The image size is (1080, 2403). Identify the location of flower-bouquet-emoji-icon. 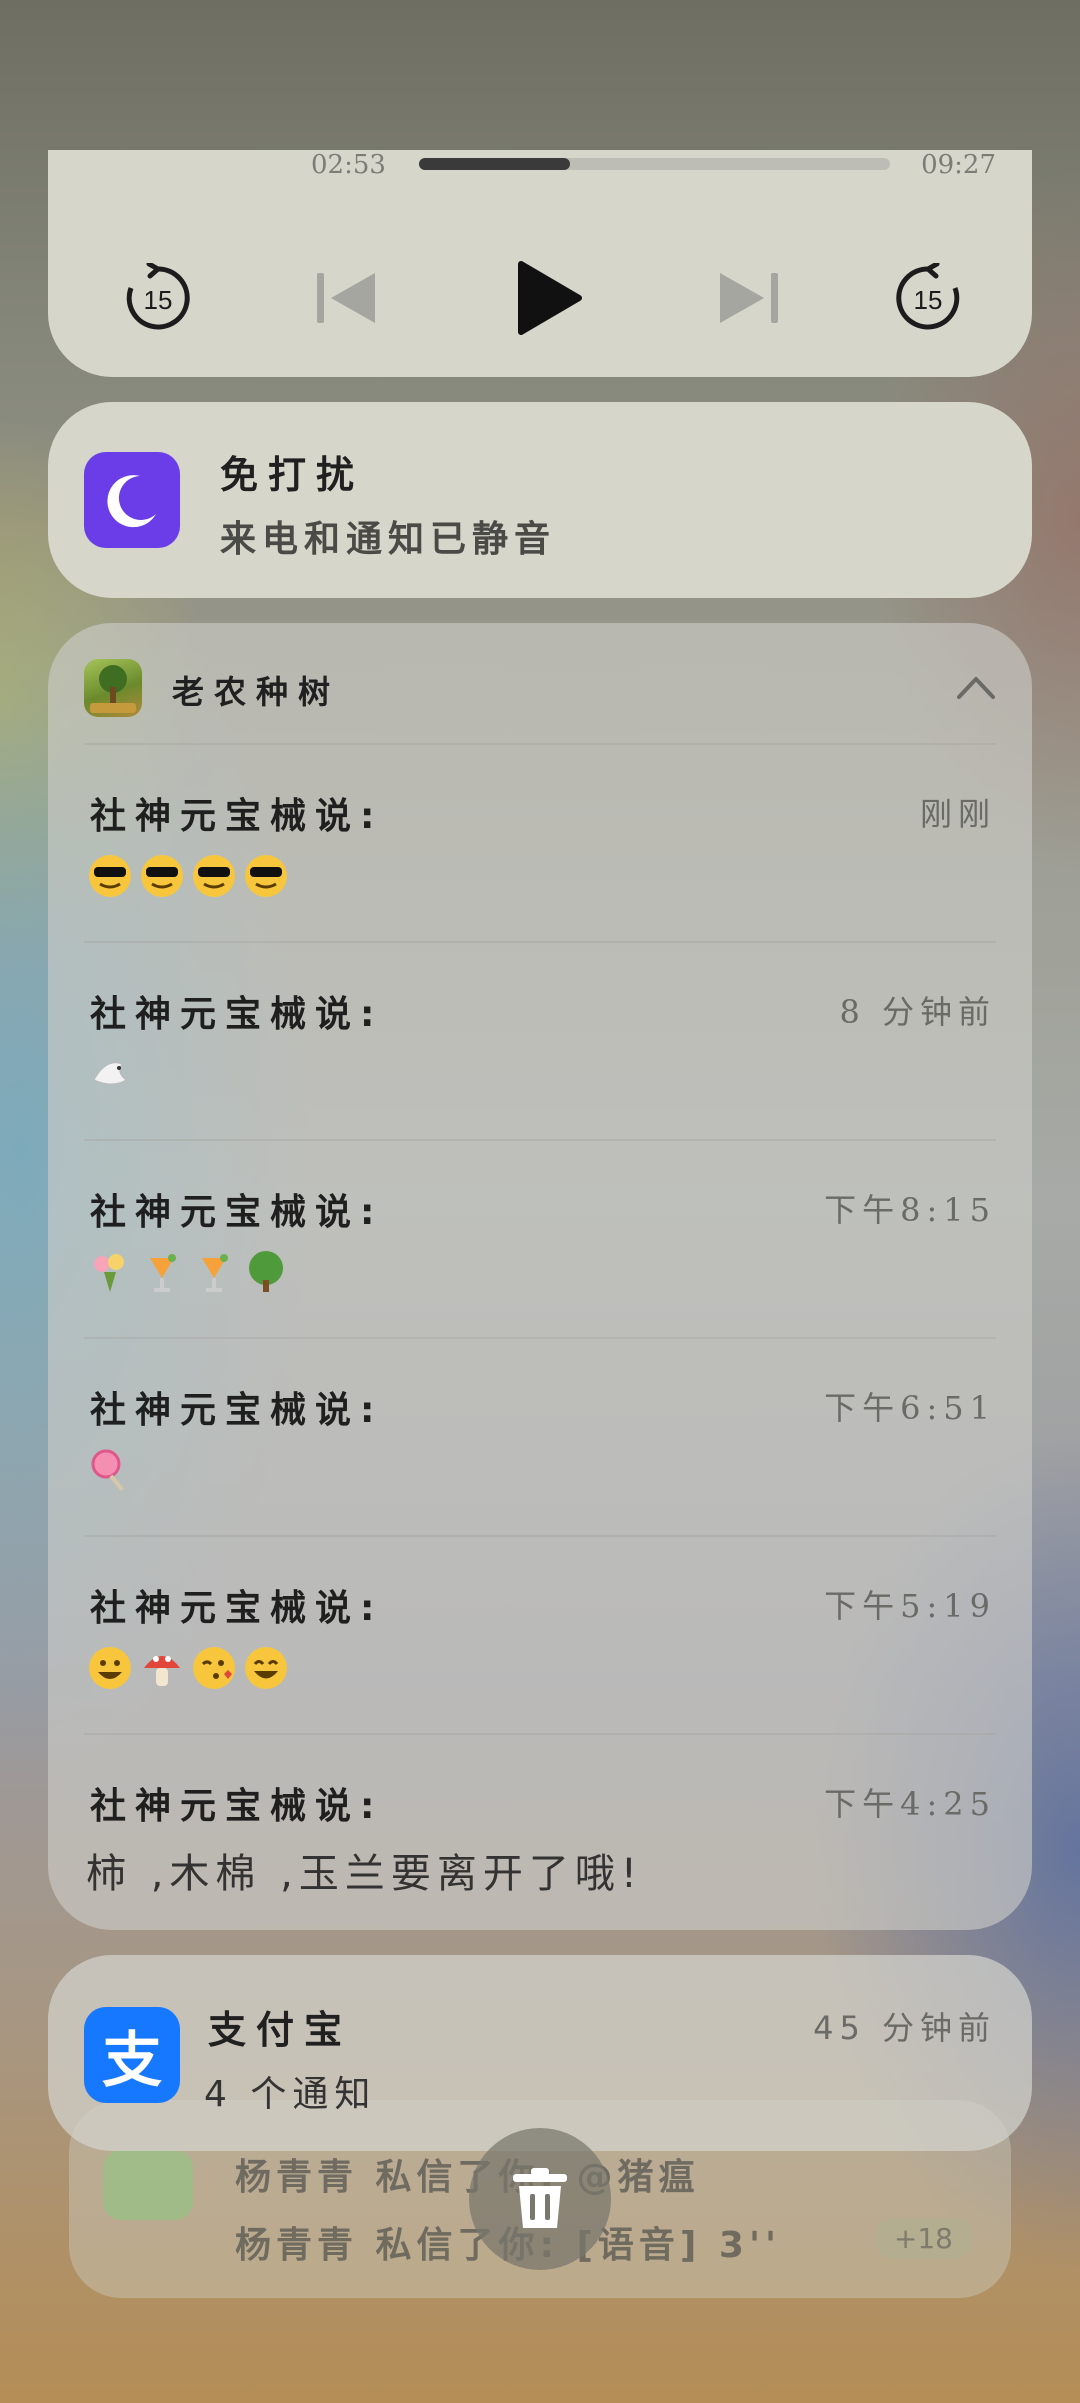
(109, 1273).